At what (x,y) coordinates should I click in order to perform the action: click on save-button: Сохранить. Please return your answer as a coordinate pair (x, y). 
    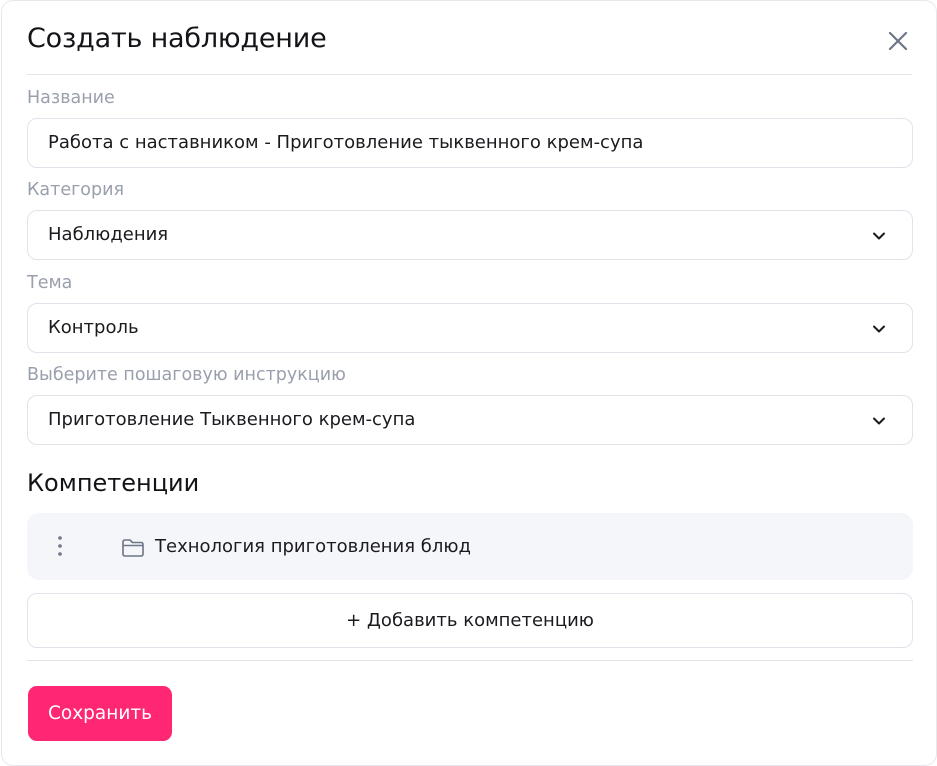
    Looking at the image, I should click on (100, 713).